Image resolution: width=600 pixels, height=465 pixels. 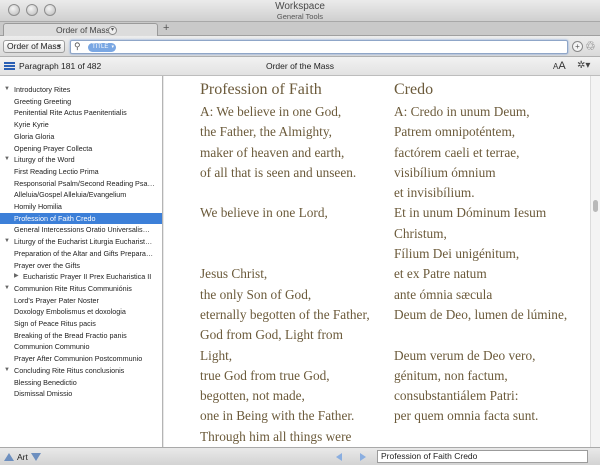 I want to click on search-icon: ⚲, so click(x=77, y=46).